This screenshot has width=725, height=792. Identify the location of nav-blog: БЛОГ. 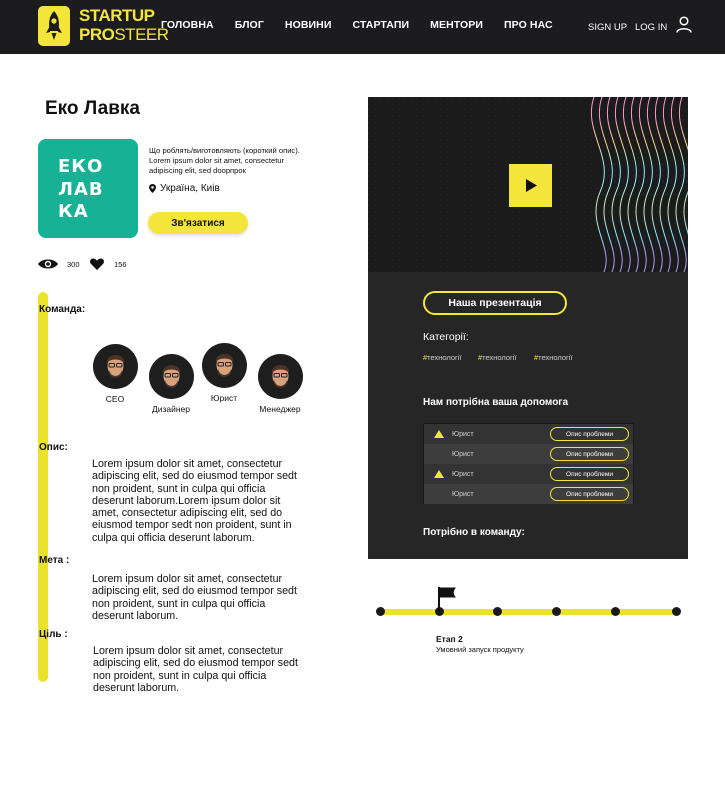
(249, 26).